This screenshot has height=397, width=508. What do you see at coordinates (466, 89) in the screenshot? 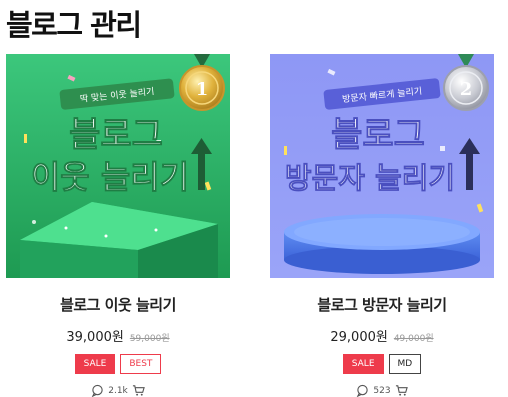
I see `svg-text: 2` at bounding box center [466, 89].